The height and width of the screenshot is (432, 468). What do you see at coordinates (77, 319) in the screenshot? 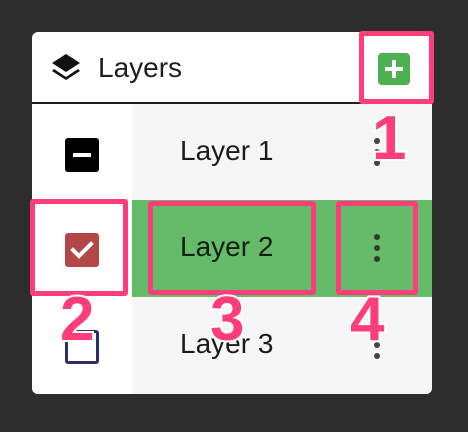
I see `callout-number-2: 2` at bounding box center [77, 319].